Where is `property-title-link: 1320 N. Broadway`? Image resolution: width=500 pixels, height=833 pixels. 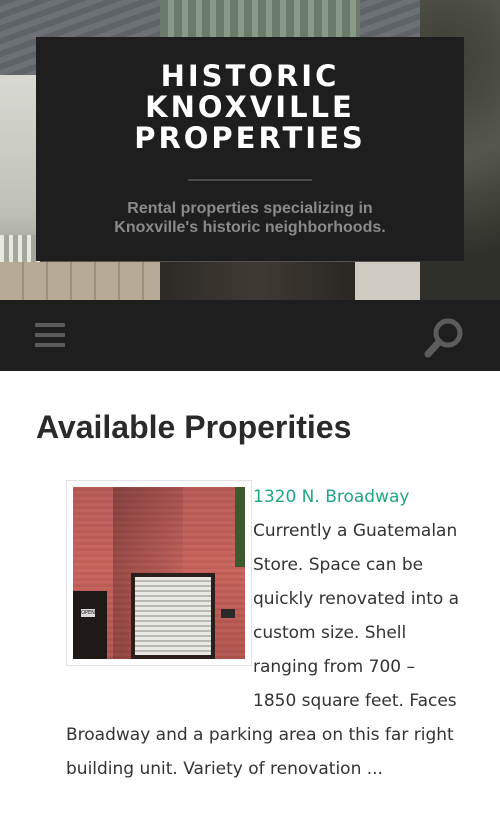 property-title-link: 1320 N. Broadway is located at coordinates (368, 497).